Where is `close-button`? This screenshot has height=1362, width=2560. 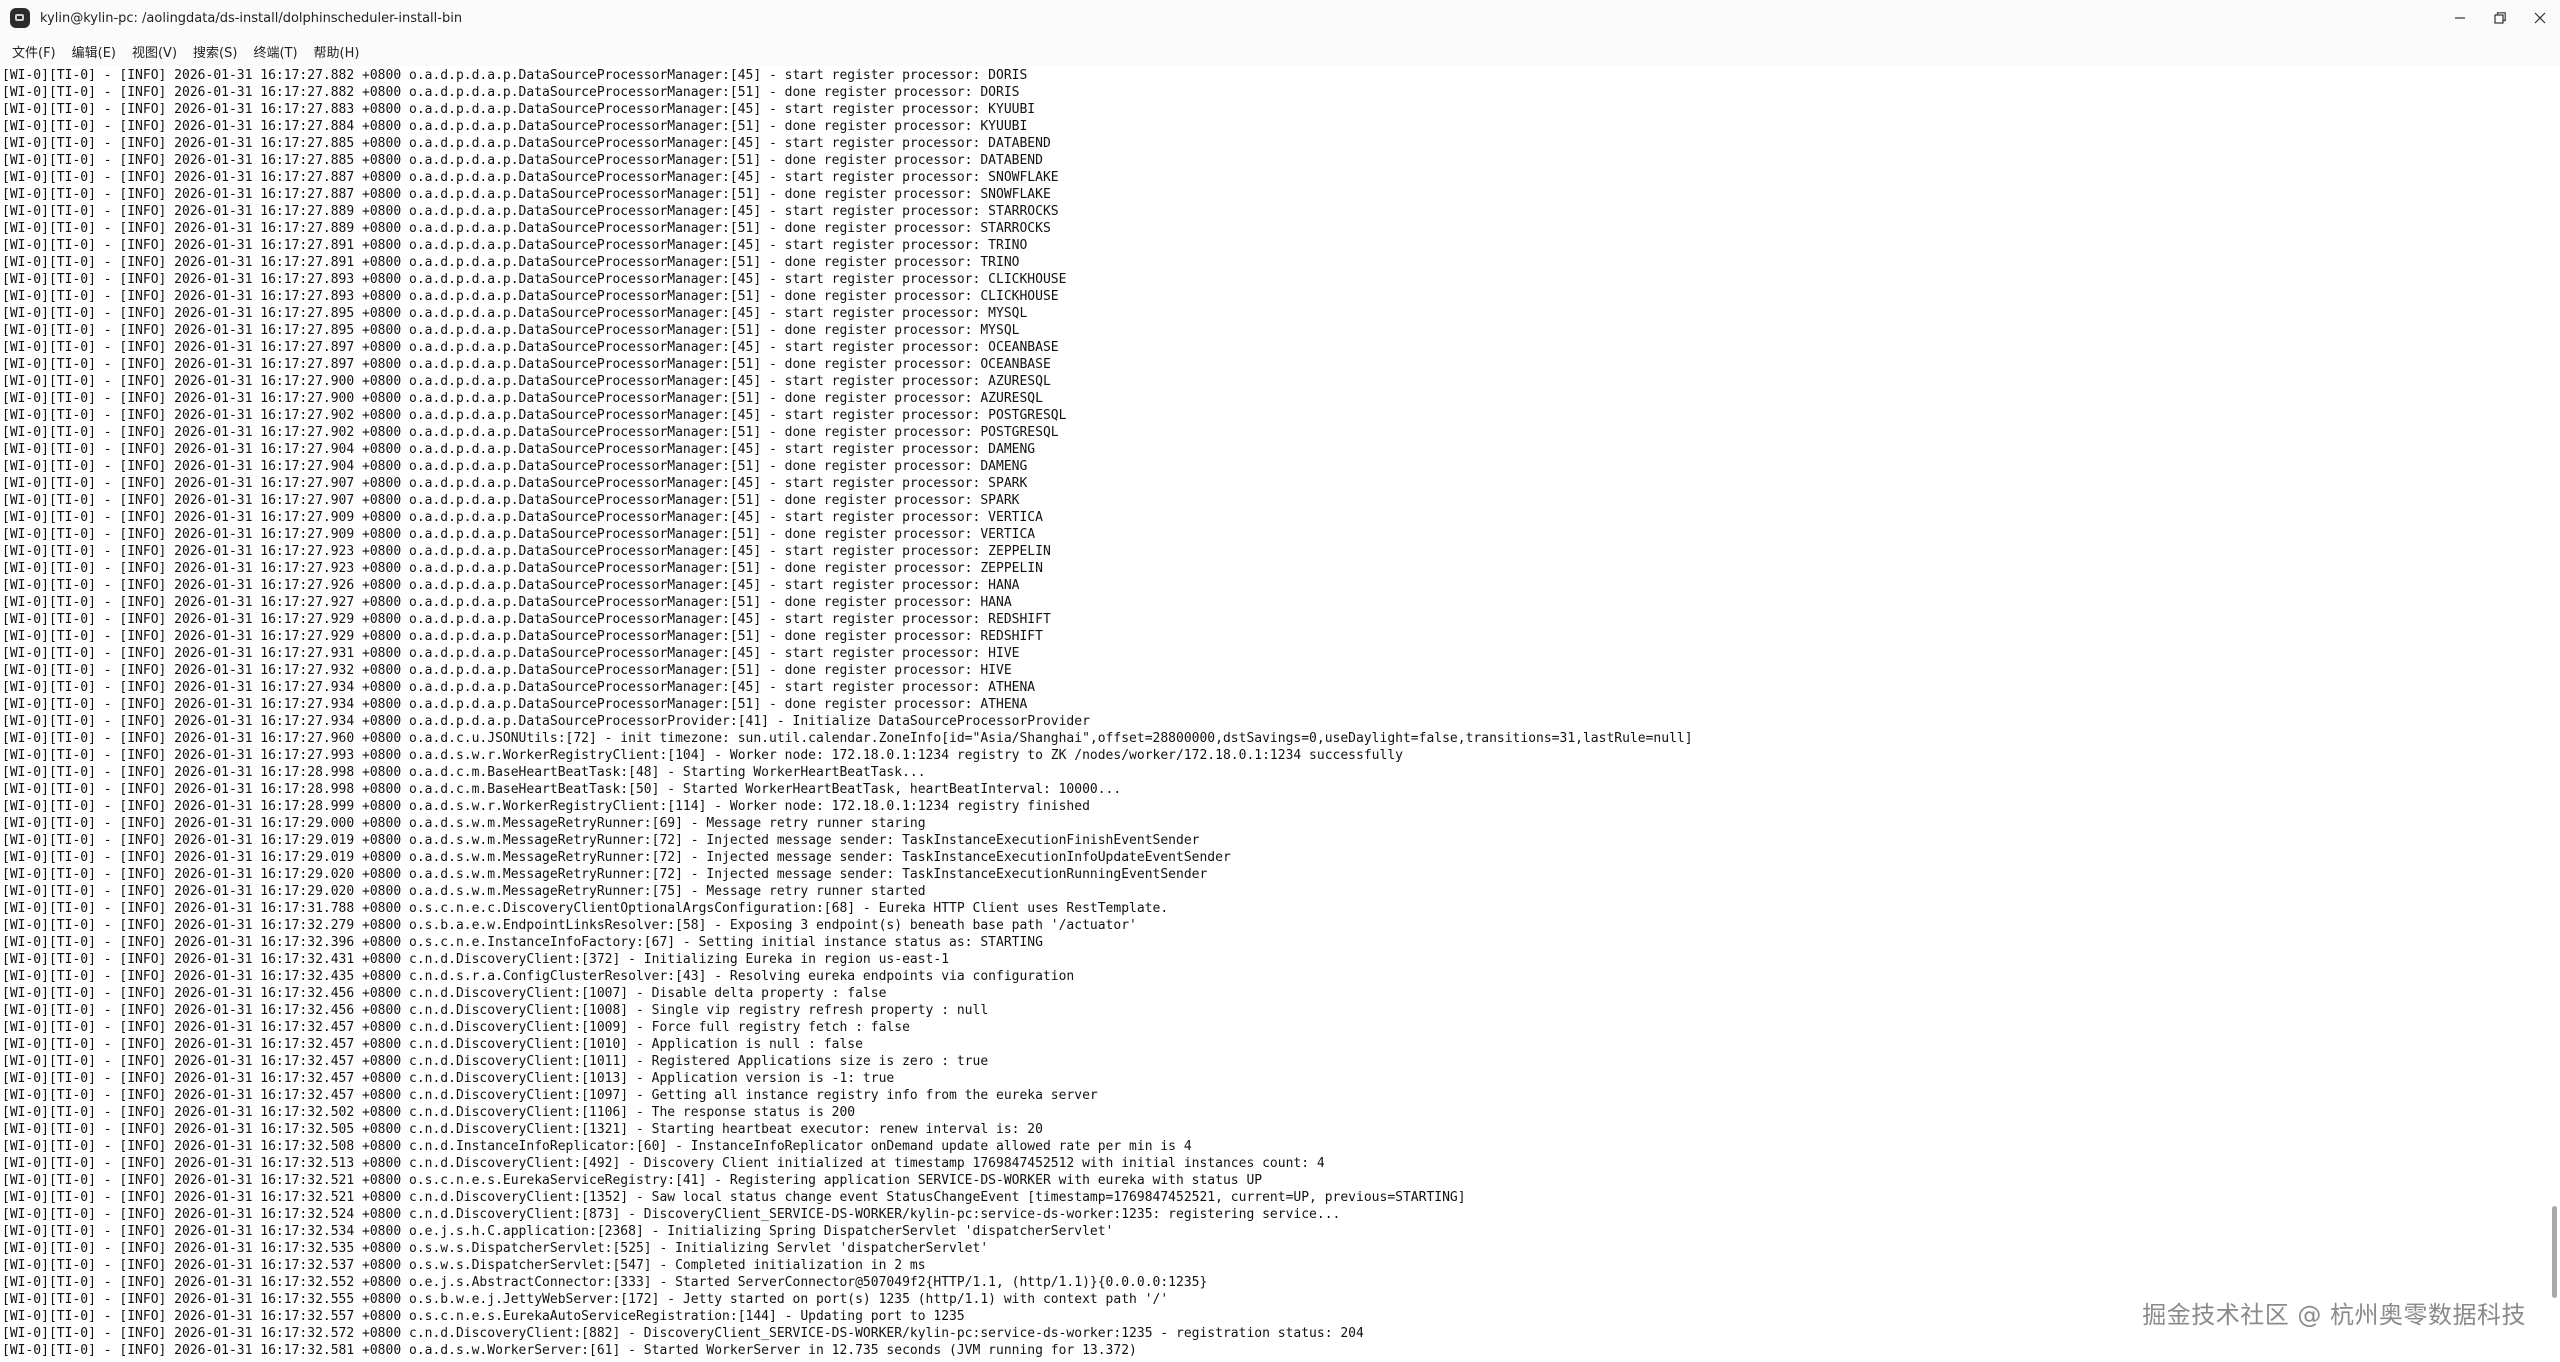
close-button is located at coordinates (2540, 18).